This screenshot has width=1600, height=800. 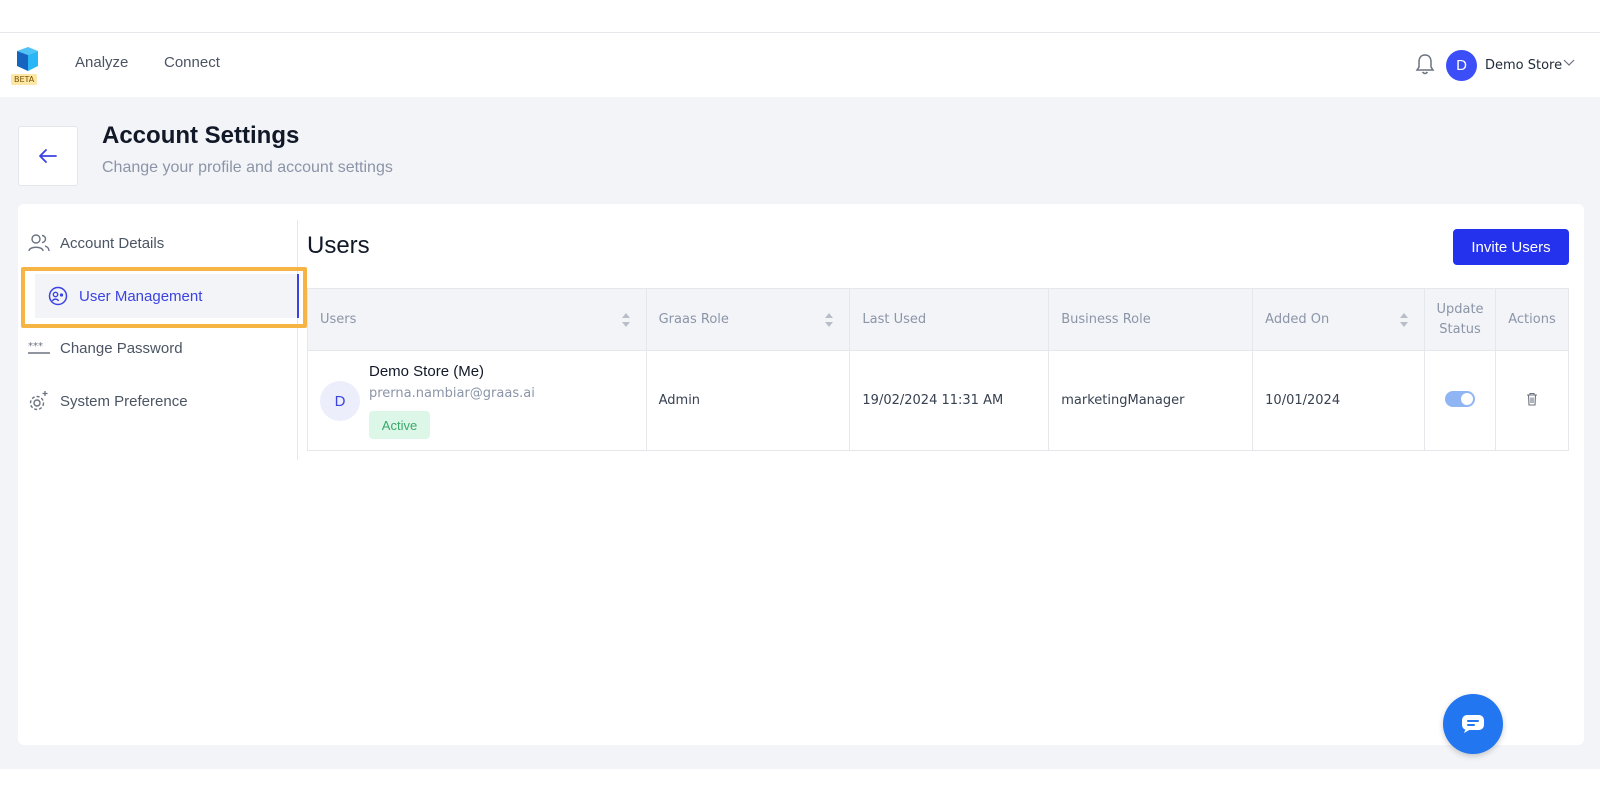 I want to click on status-badge: Active, so click(x=399, y=425).